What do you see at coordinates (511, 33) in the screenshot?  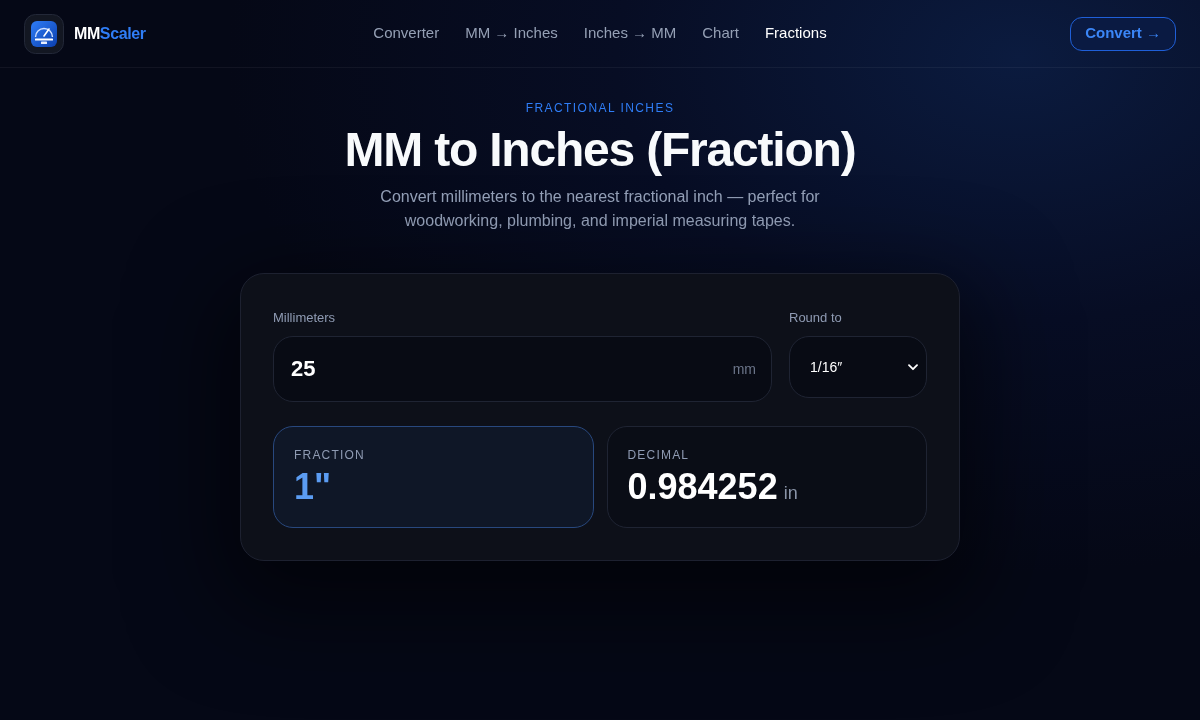 I see `nav-link: MM → Inches` at bounding box center [511, 33].